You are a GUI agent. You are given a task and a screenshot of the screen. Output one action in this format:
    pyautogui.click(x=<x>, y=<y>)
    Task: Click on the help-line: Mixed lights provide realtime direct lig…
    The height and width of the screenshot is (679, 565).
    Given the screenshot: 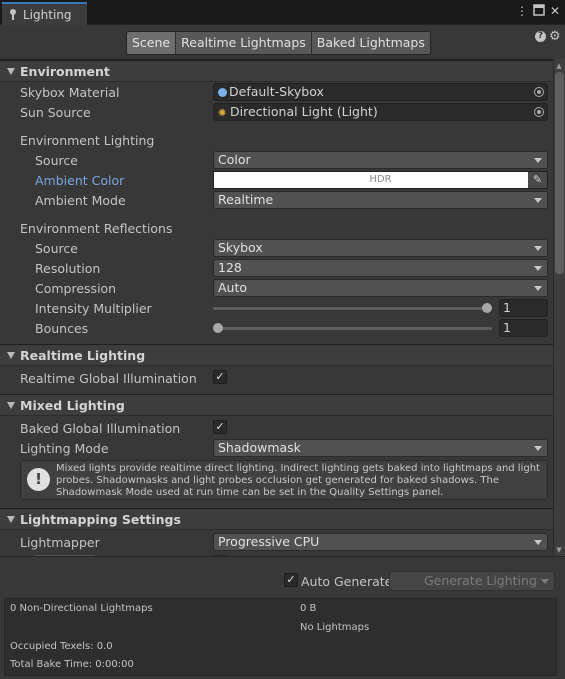 What is the action you would take?
    pyautogui.click(x=298, y=468)
    